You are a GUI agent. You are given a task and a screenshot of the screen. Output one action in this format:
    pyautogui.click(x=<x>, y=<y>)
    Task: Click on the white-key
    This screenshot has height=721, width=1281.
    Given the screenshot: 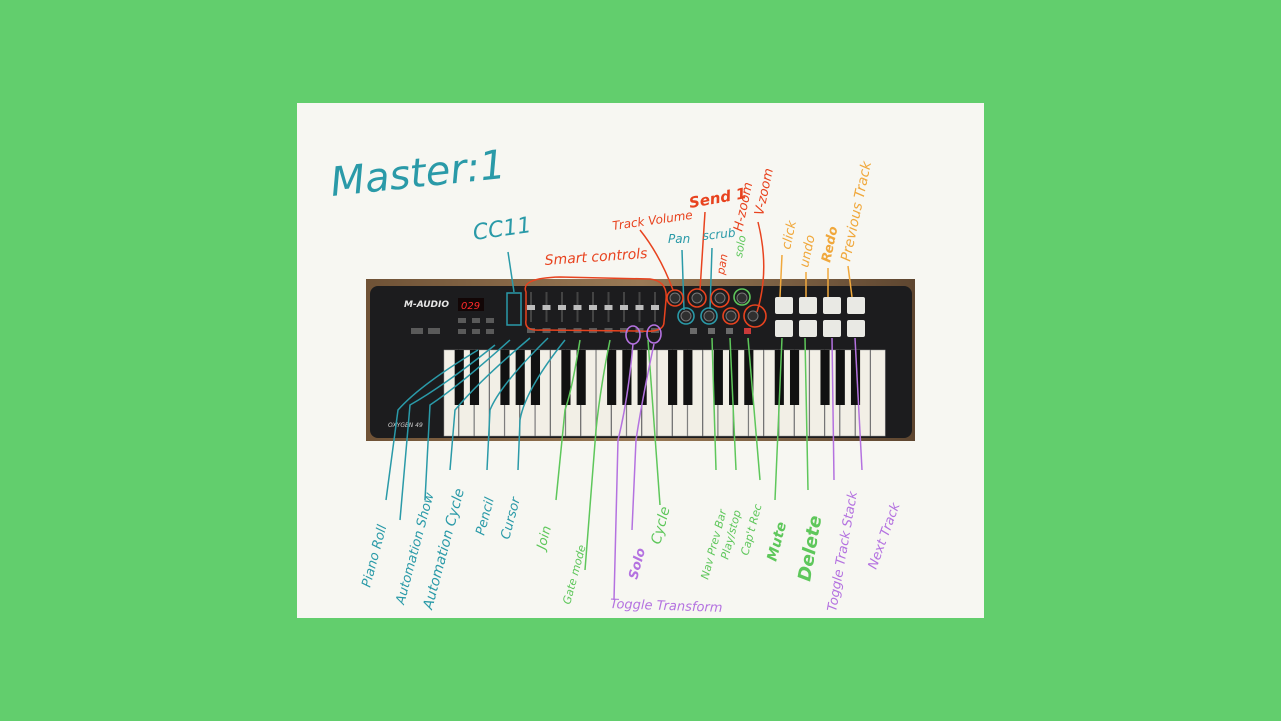 What is the action you would take?
    pyautogui.click(x=878, y=393)
    